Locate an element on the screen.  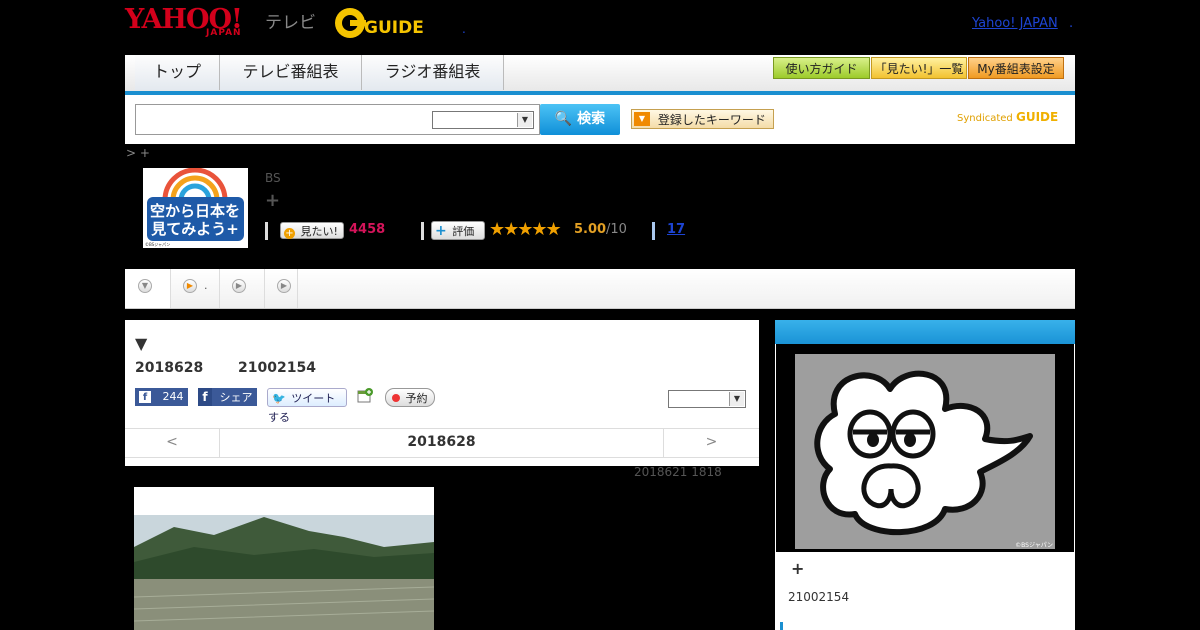
rating-value: 5.00 is located at coordinates (590, 229).